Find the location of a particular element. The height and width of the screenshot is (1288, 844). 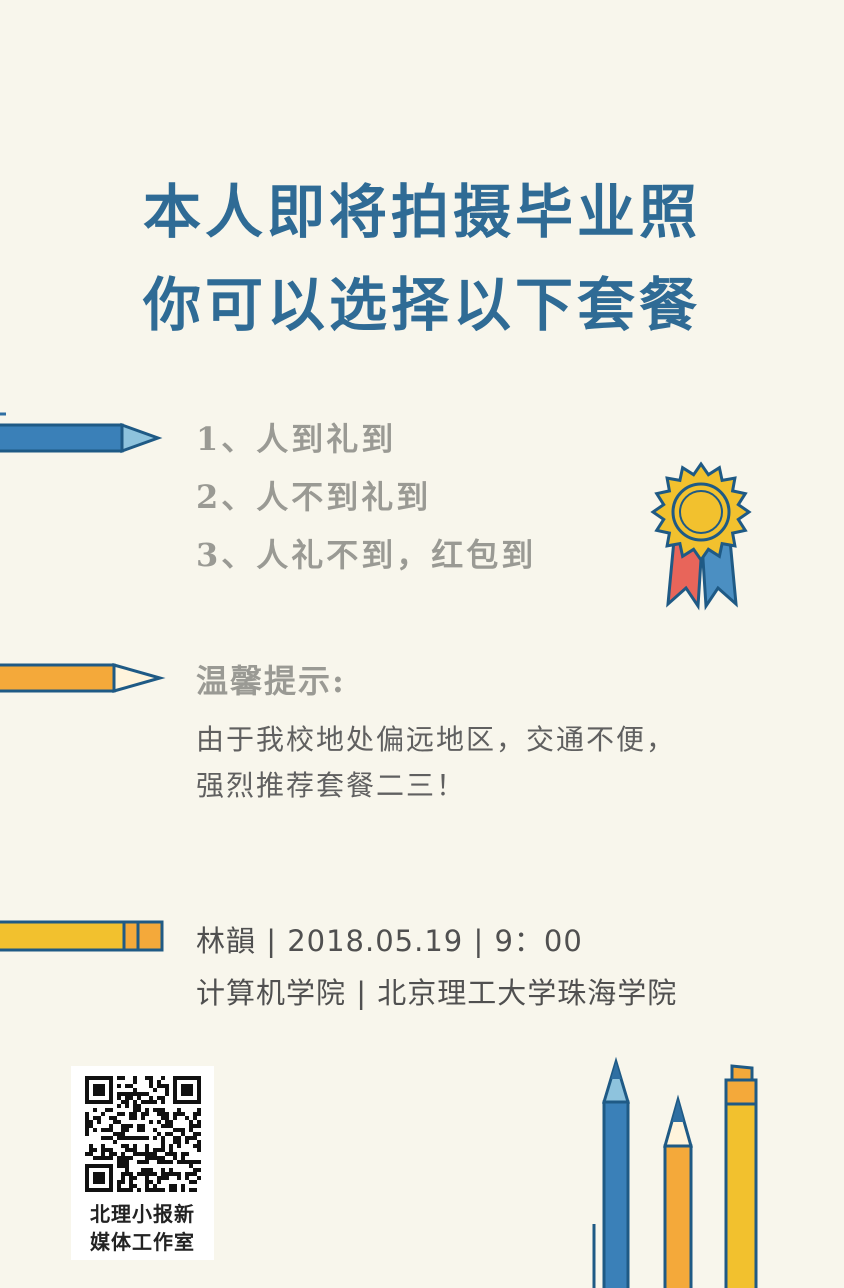

qr-caption-line-2: 媒体工作室 is located at coordinates (142, 1242).